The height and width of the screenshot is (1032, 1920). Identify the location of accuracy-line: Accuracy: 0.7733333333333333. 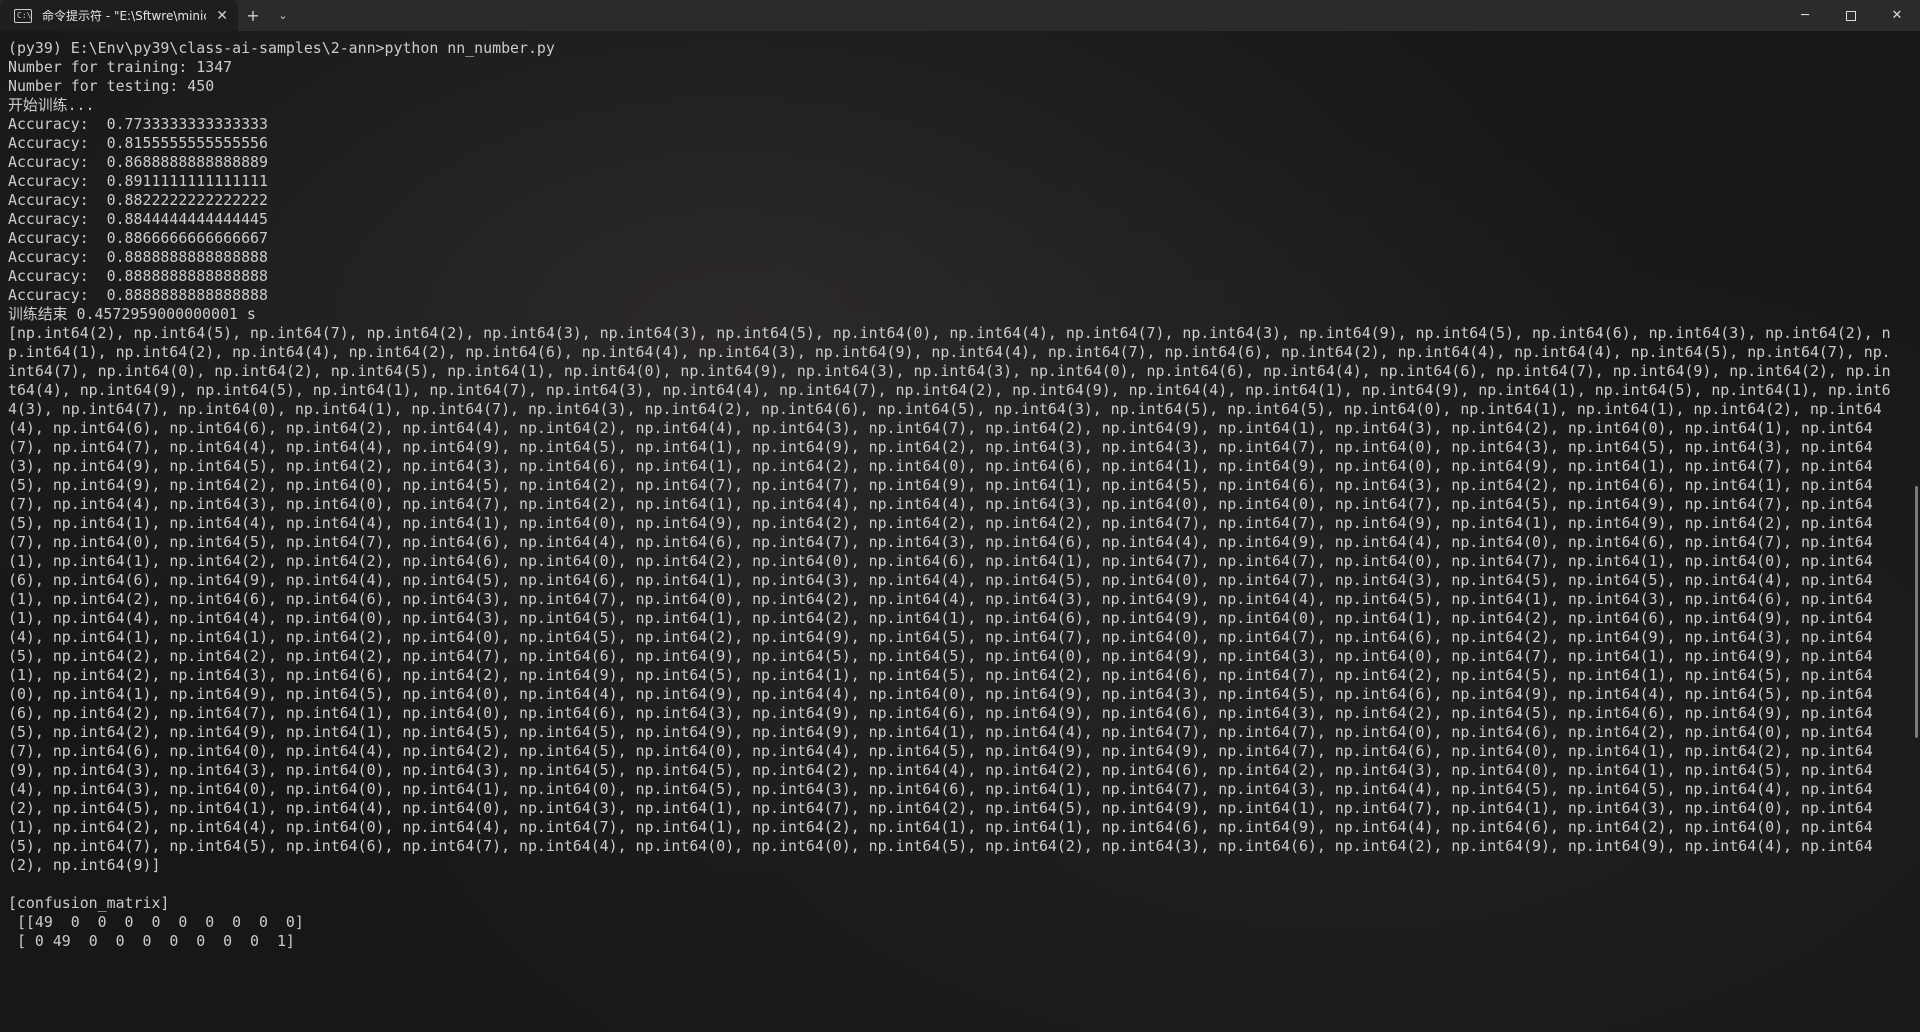
(138, 124).